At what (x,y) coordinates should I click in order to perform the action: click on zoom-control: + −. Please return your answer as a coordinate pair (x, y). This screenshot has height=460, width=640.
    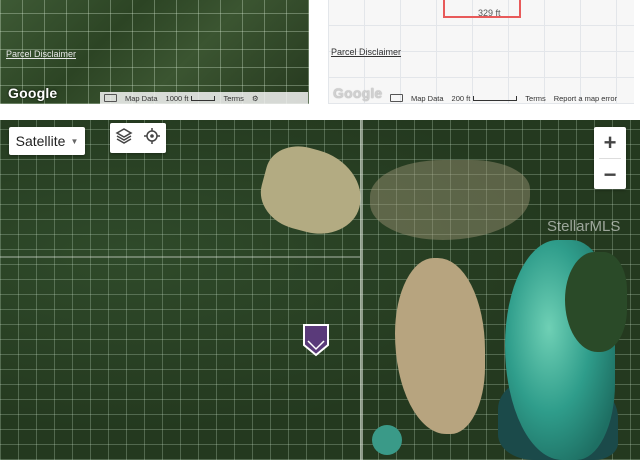
    Looking at the image, I should click on (610, 158).